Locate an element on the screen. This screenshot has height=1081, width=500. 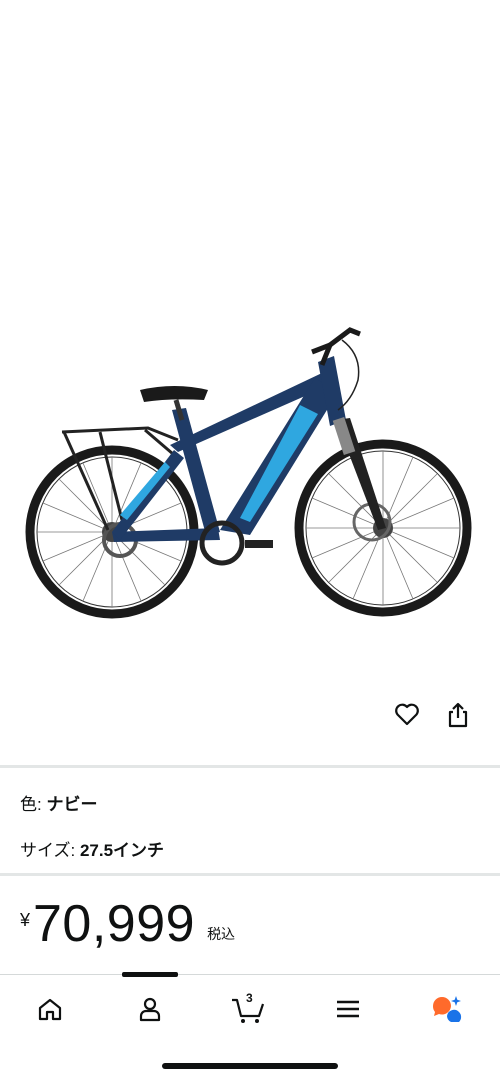
nav-home is located at coordinates (50, 1009).